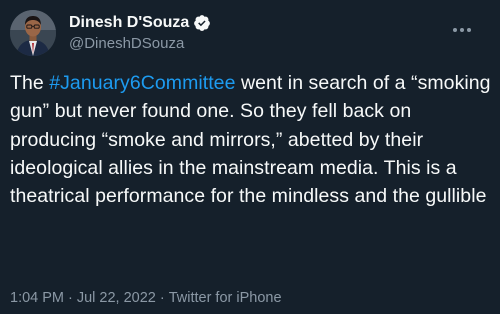  I want to click on name-row: Dinesh D'Souza, so click(140, 23).